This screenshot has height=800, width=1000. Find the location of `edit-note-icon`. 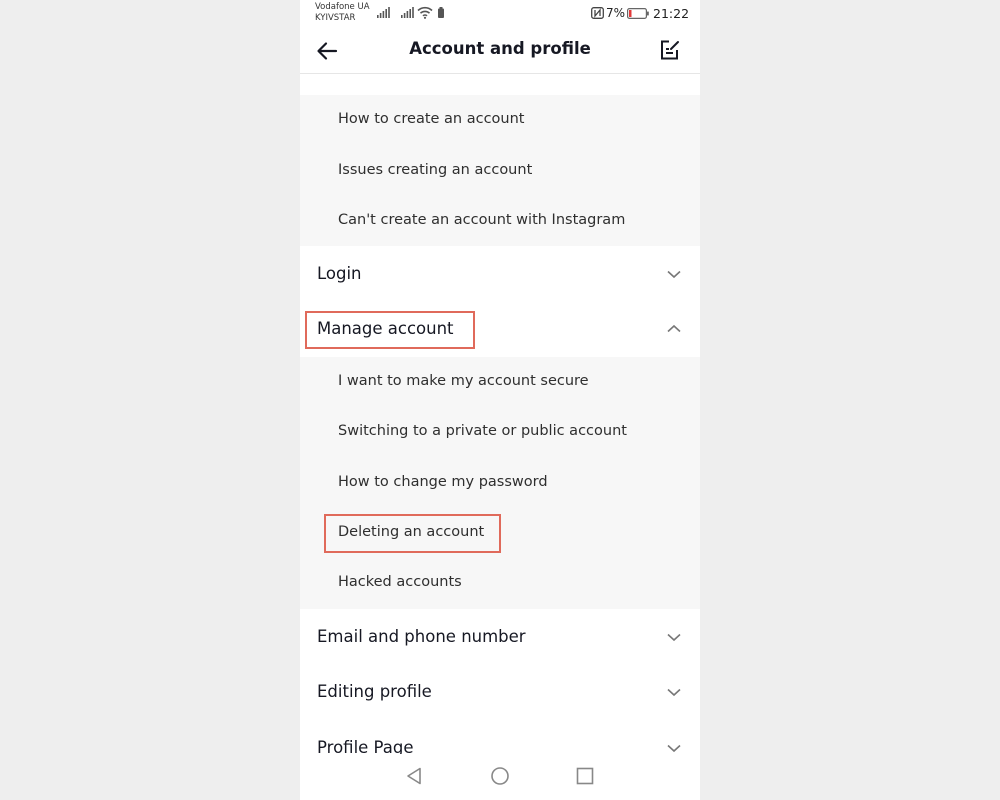

edit-note-icon is located at coordinates (670, 50).